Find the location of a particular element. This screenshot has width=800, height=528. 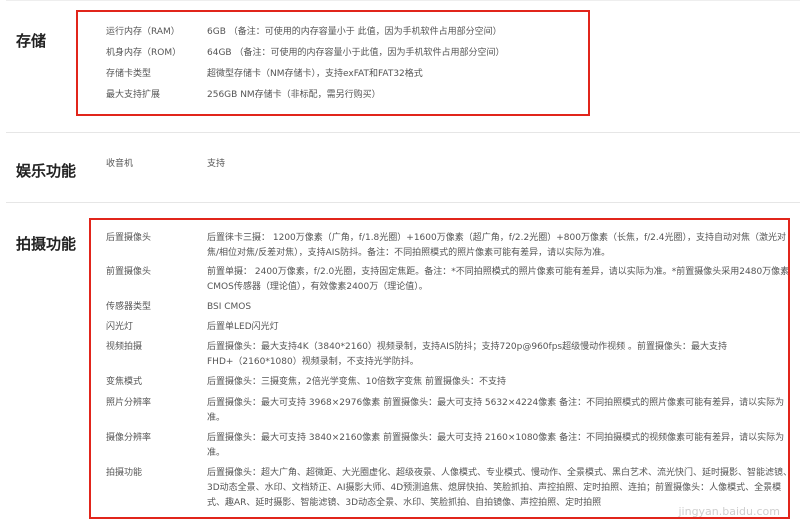

watermark: jingyan.baidu.com is located at coordinates (729, 511).